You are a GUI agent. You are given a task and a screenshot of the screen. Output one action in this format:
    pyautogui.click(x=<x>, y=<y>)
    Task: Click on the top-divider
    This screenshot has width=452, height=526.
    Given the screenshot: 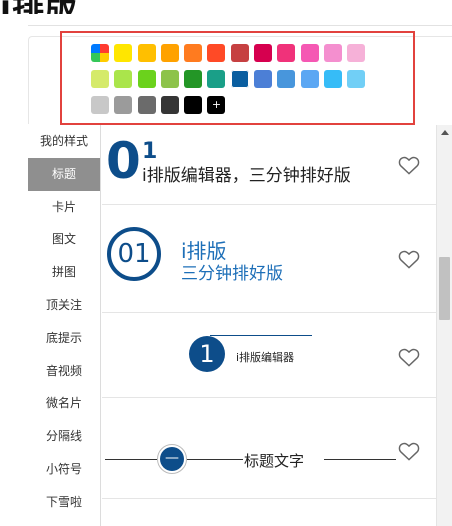 What is the action you would take?
    pyautogui.click(x=240, y=25)
    